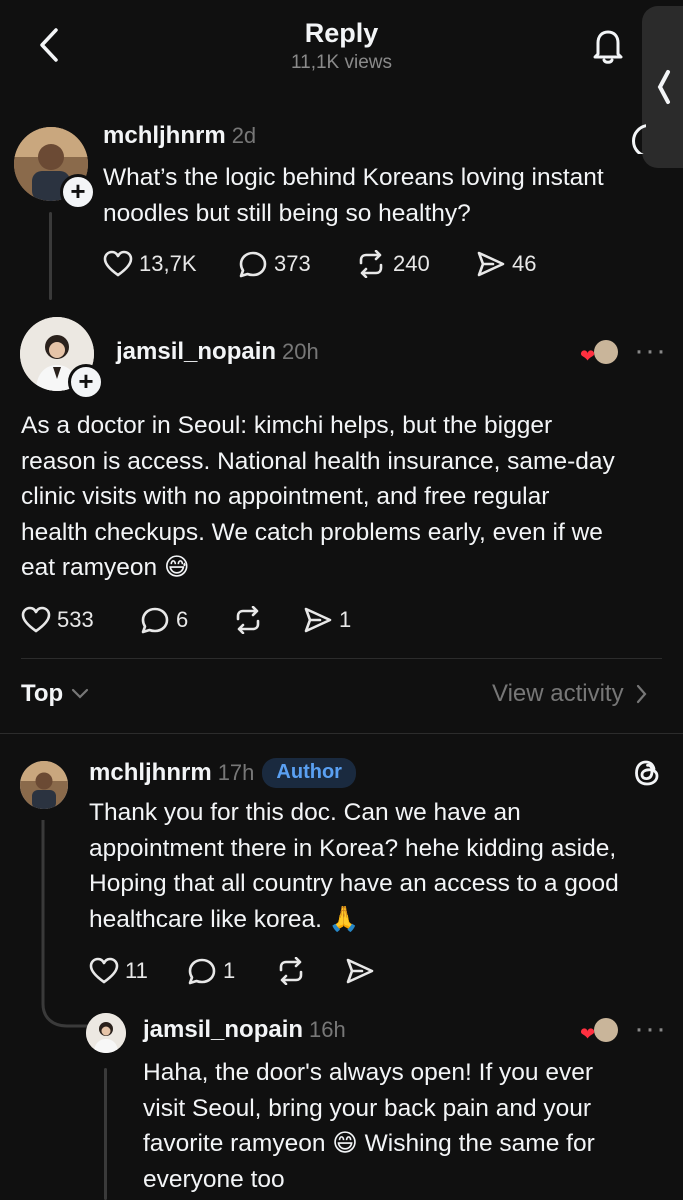 Image resolution: width=683 pixels, height=1200 pixels. Describe the element at coordinates (647, 775) in the screenshot. I see `threads-logo-icon` at that location.